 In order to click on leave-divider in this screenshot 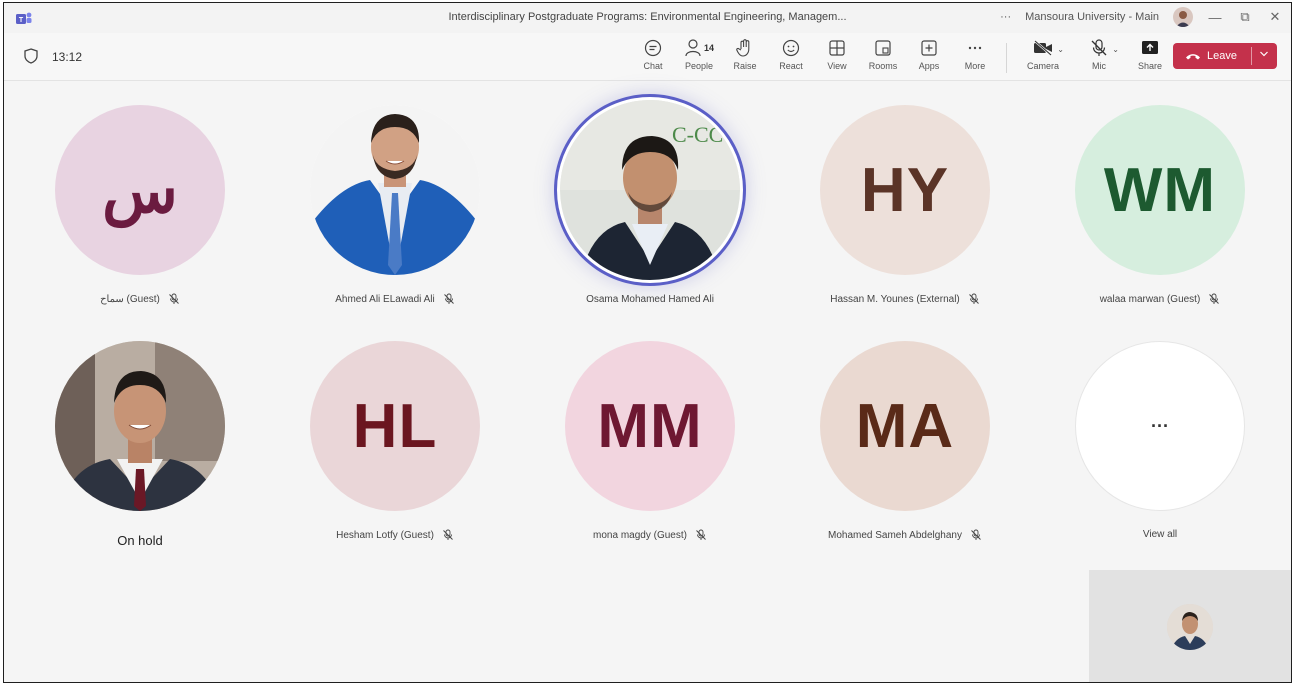, I will do `click(1251, 56)`.